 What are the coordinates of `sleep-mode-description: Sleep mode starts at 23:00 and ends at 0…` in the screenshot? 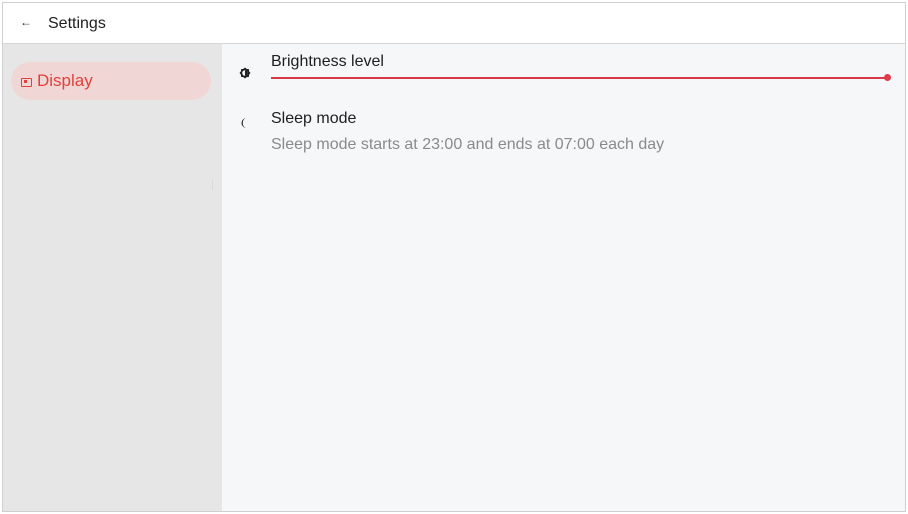 It's located at (468, 144).